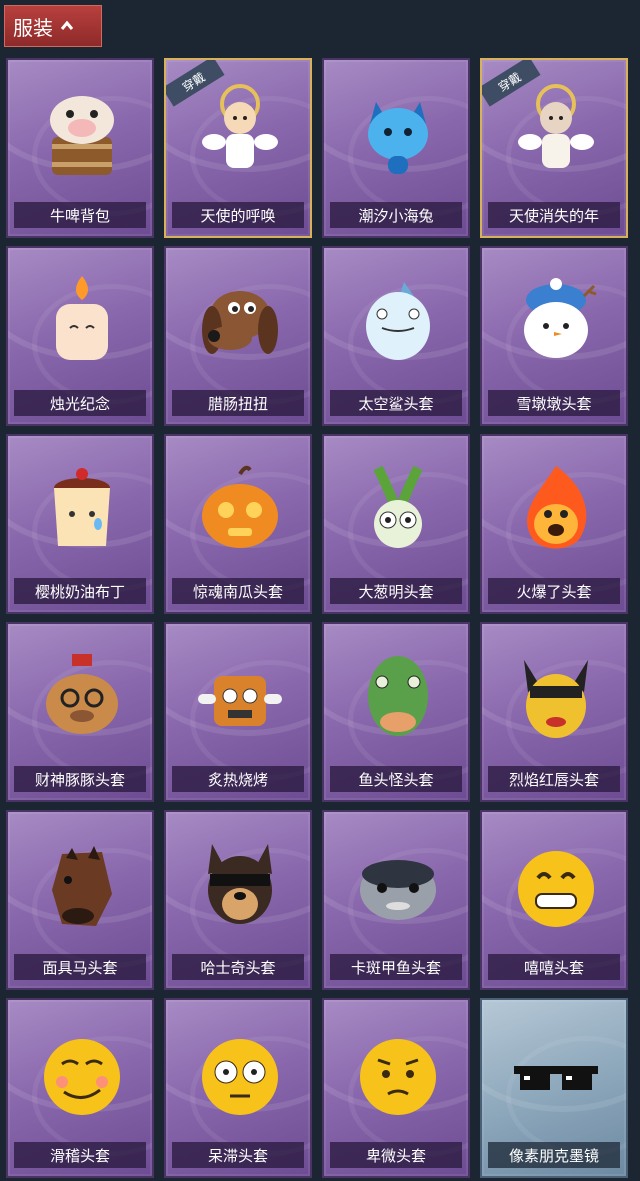  I want to click on costume-card: 炙热烧烤, so click(238, 712).